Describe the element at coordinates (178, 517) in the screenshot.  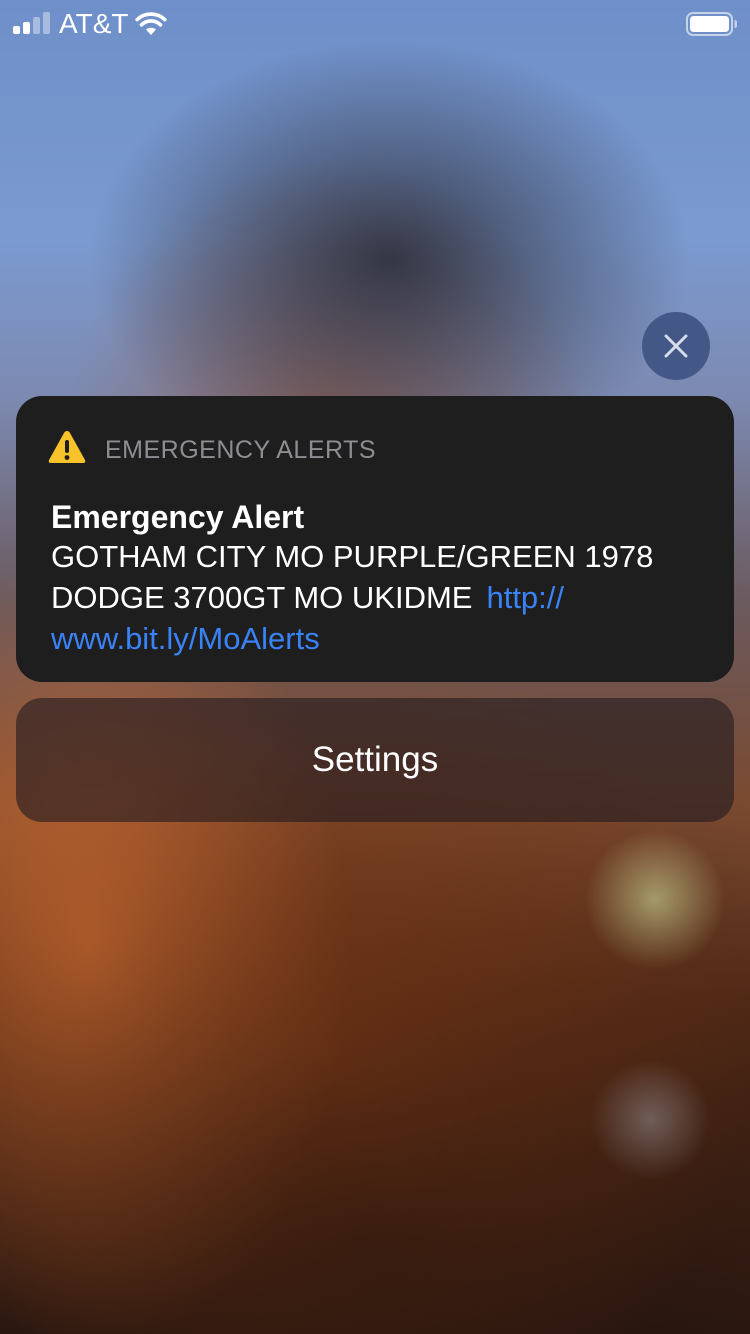
I see `alert-title: Emergency Alert` at that location.